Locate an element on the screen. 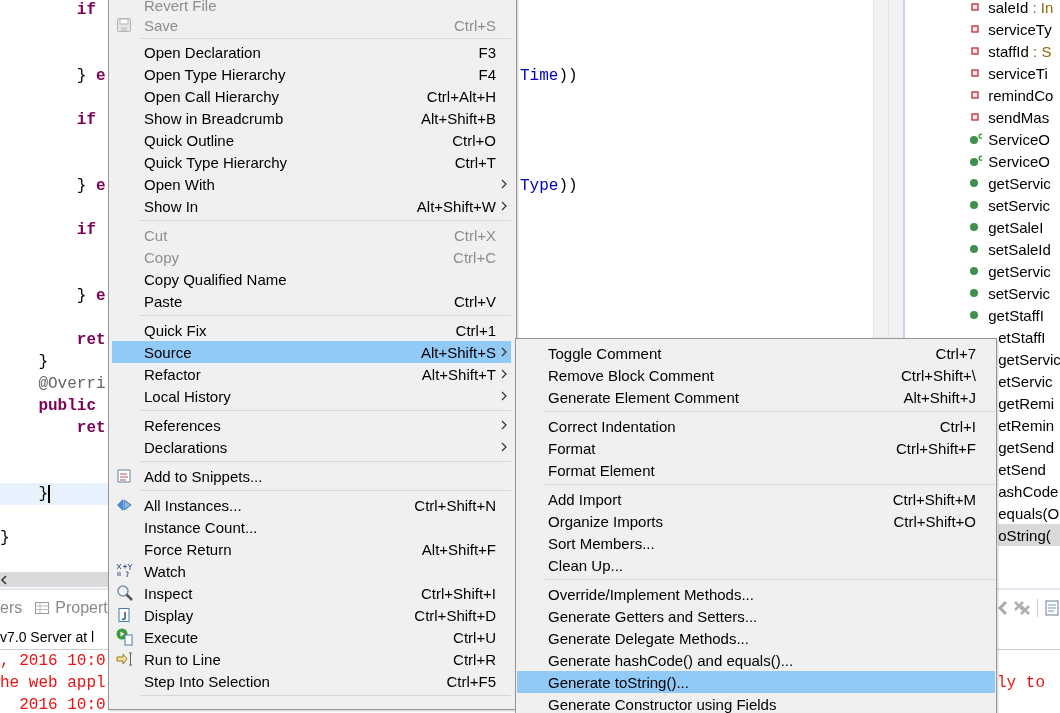  code-line: } e is located at coordinates (90, 186).